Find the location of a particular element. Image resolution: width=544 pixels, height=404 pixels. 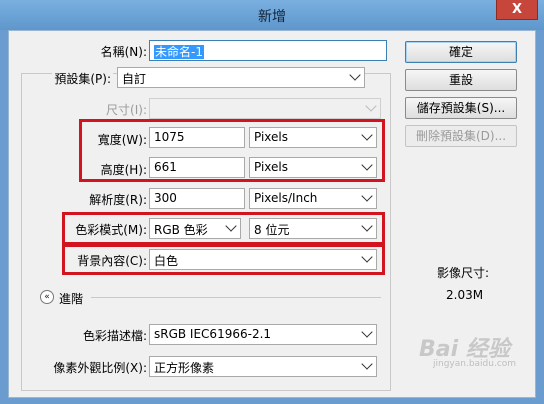

highlight-dimensions-box is located at coordinates (232, 150).